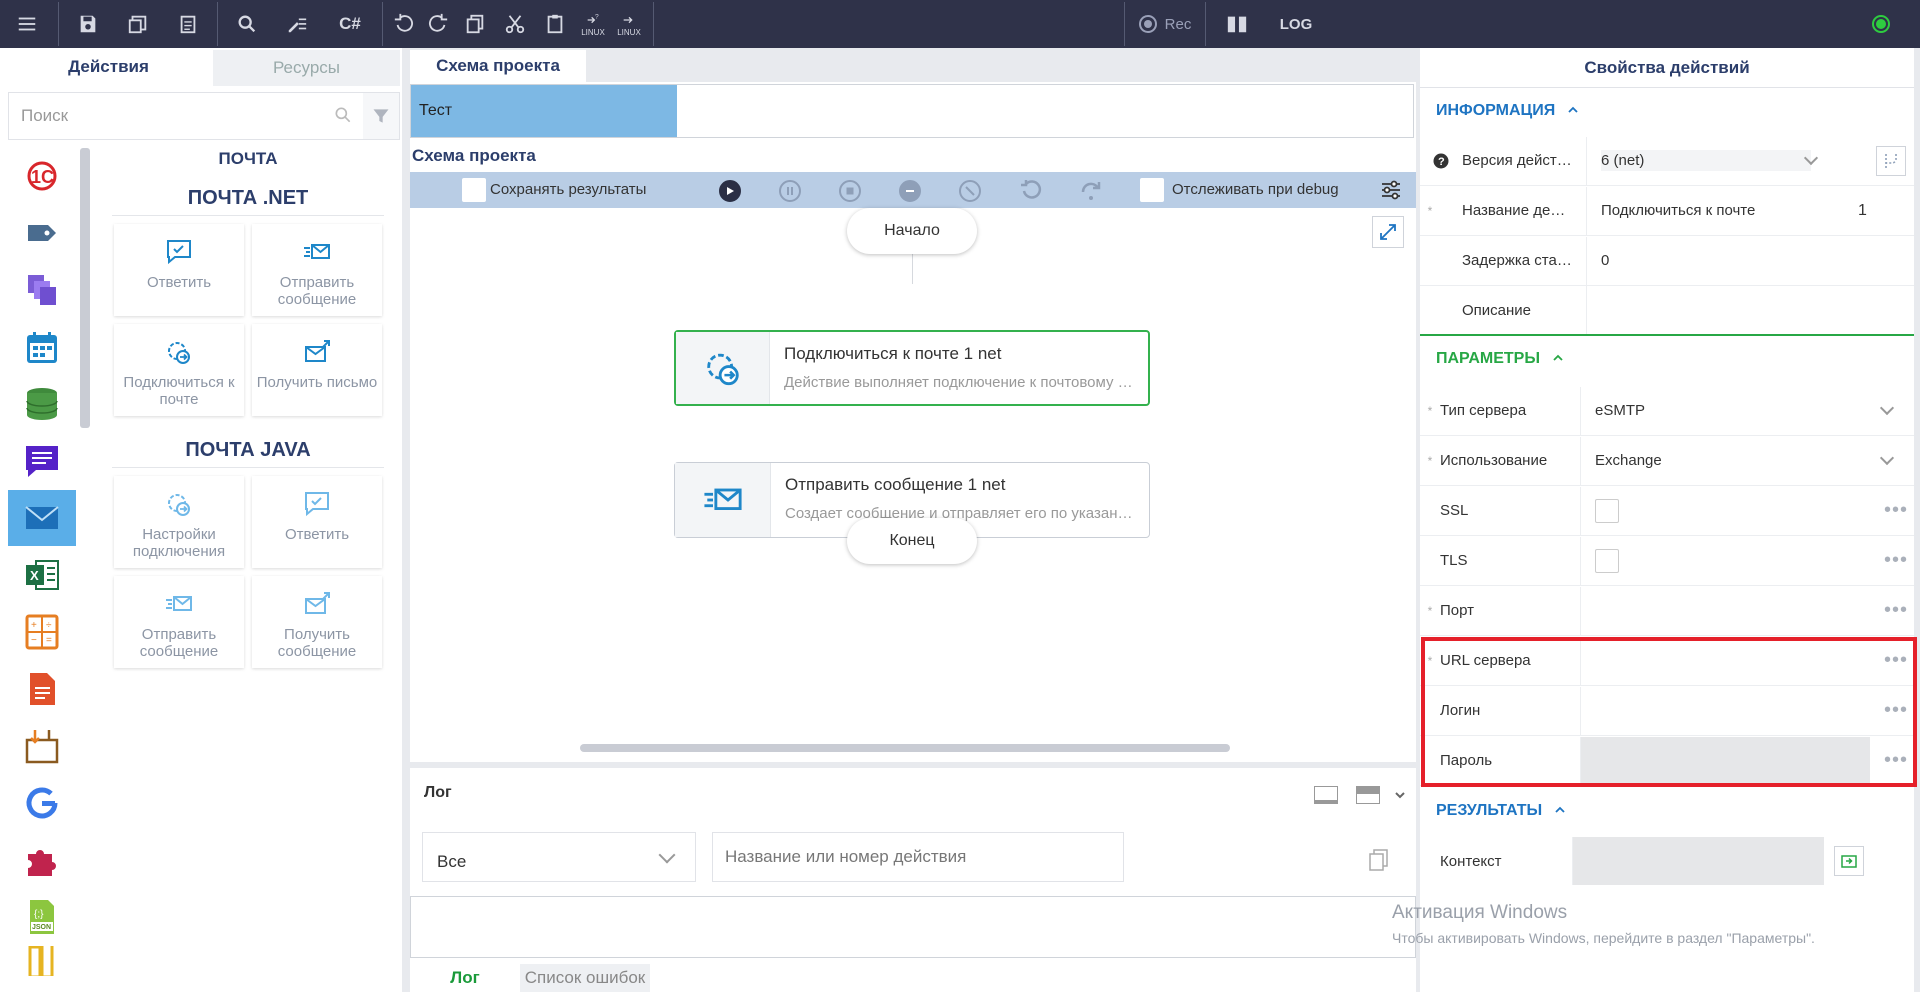  What do you see at coordinates (1713, 210) in the screenshot?
I see `action-name-field: Подключиться к почте` at bounding box center [1713, 210].